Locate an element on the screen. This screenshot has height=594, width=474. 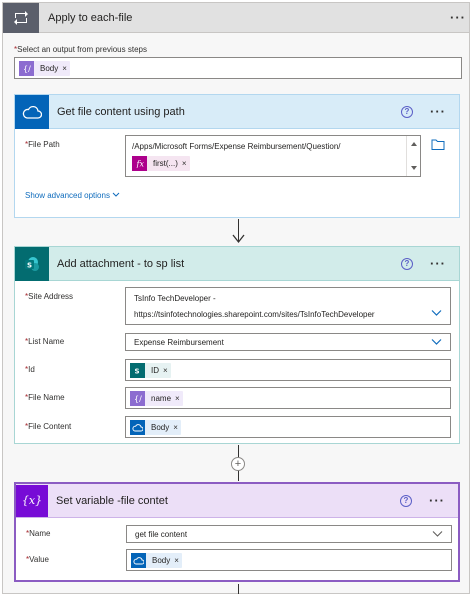
name-label: *Name is located at coordinates (38, 533).